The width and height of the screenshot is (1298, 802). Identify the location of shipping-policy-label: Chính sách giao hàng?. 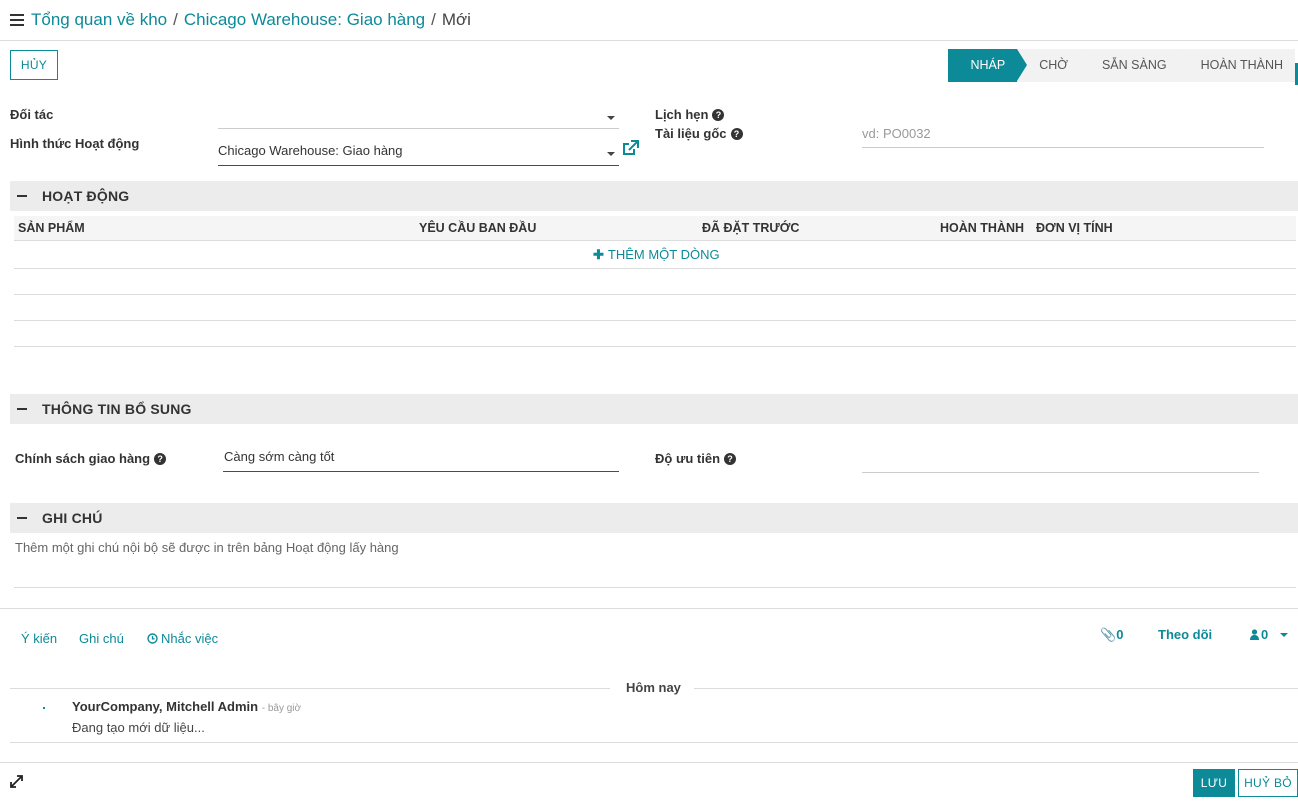
(91, 458).